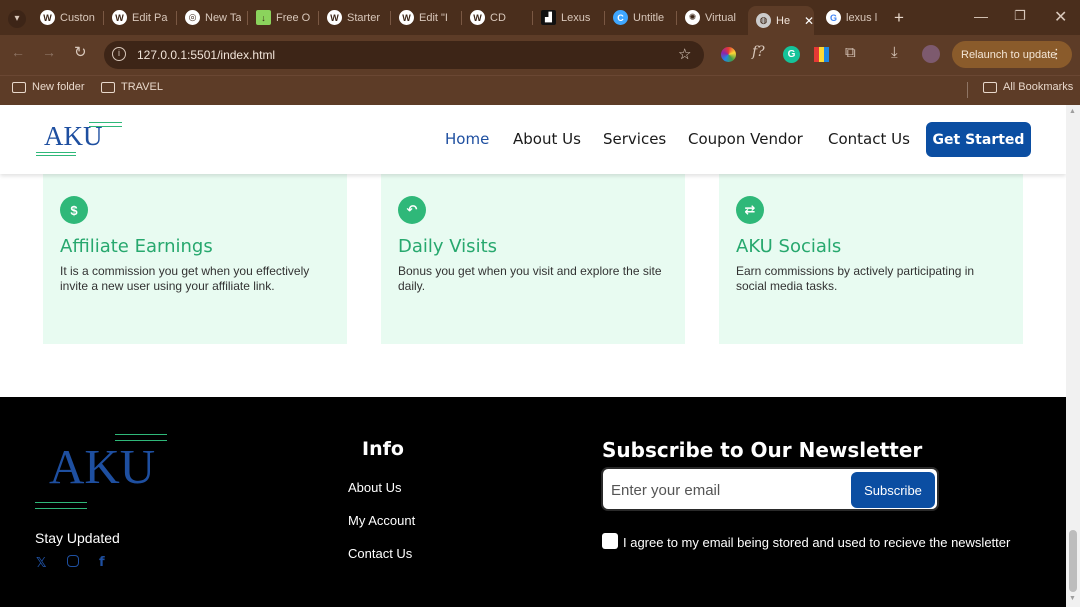  I want to click on footer-link-my-account: My Account, so click(381, 520).